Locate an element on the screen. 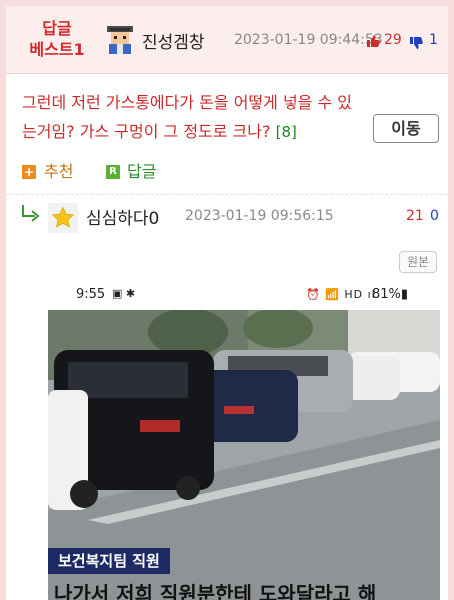 The image size is (454, 600). move-button: 이동 is located at coordinates (406, 128).